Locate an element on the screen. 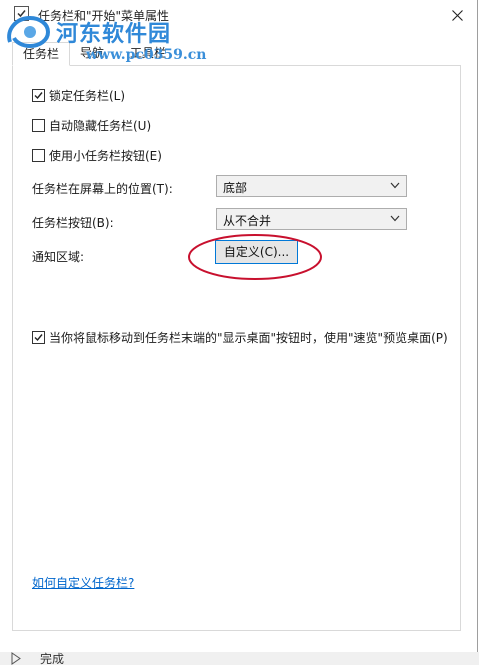 Image resolution: width=479 pixels, height=667 pixels. taskbar-position-label: 任务栏在屏幕上的位置(T): is located at coordinates (102, 189).